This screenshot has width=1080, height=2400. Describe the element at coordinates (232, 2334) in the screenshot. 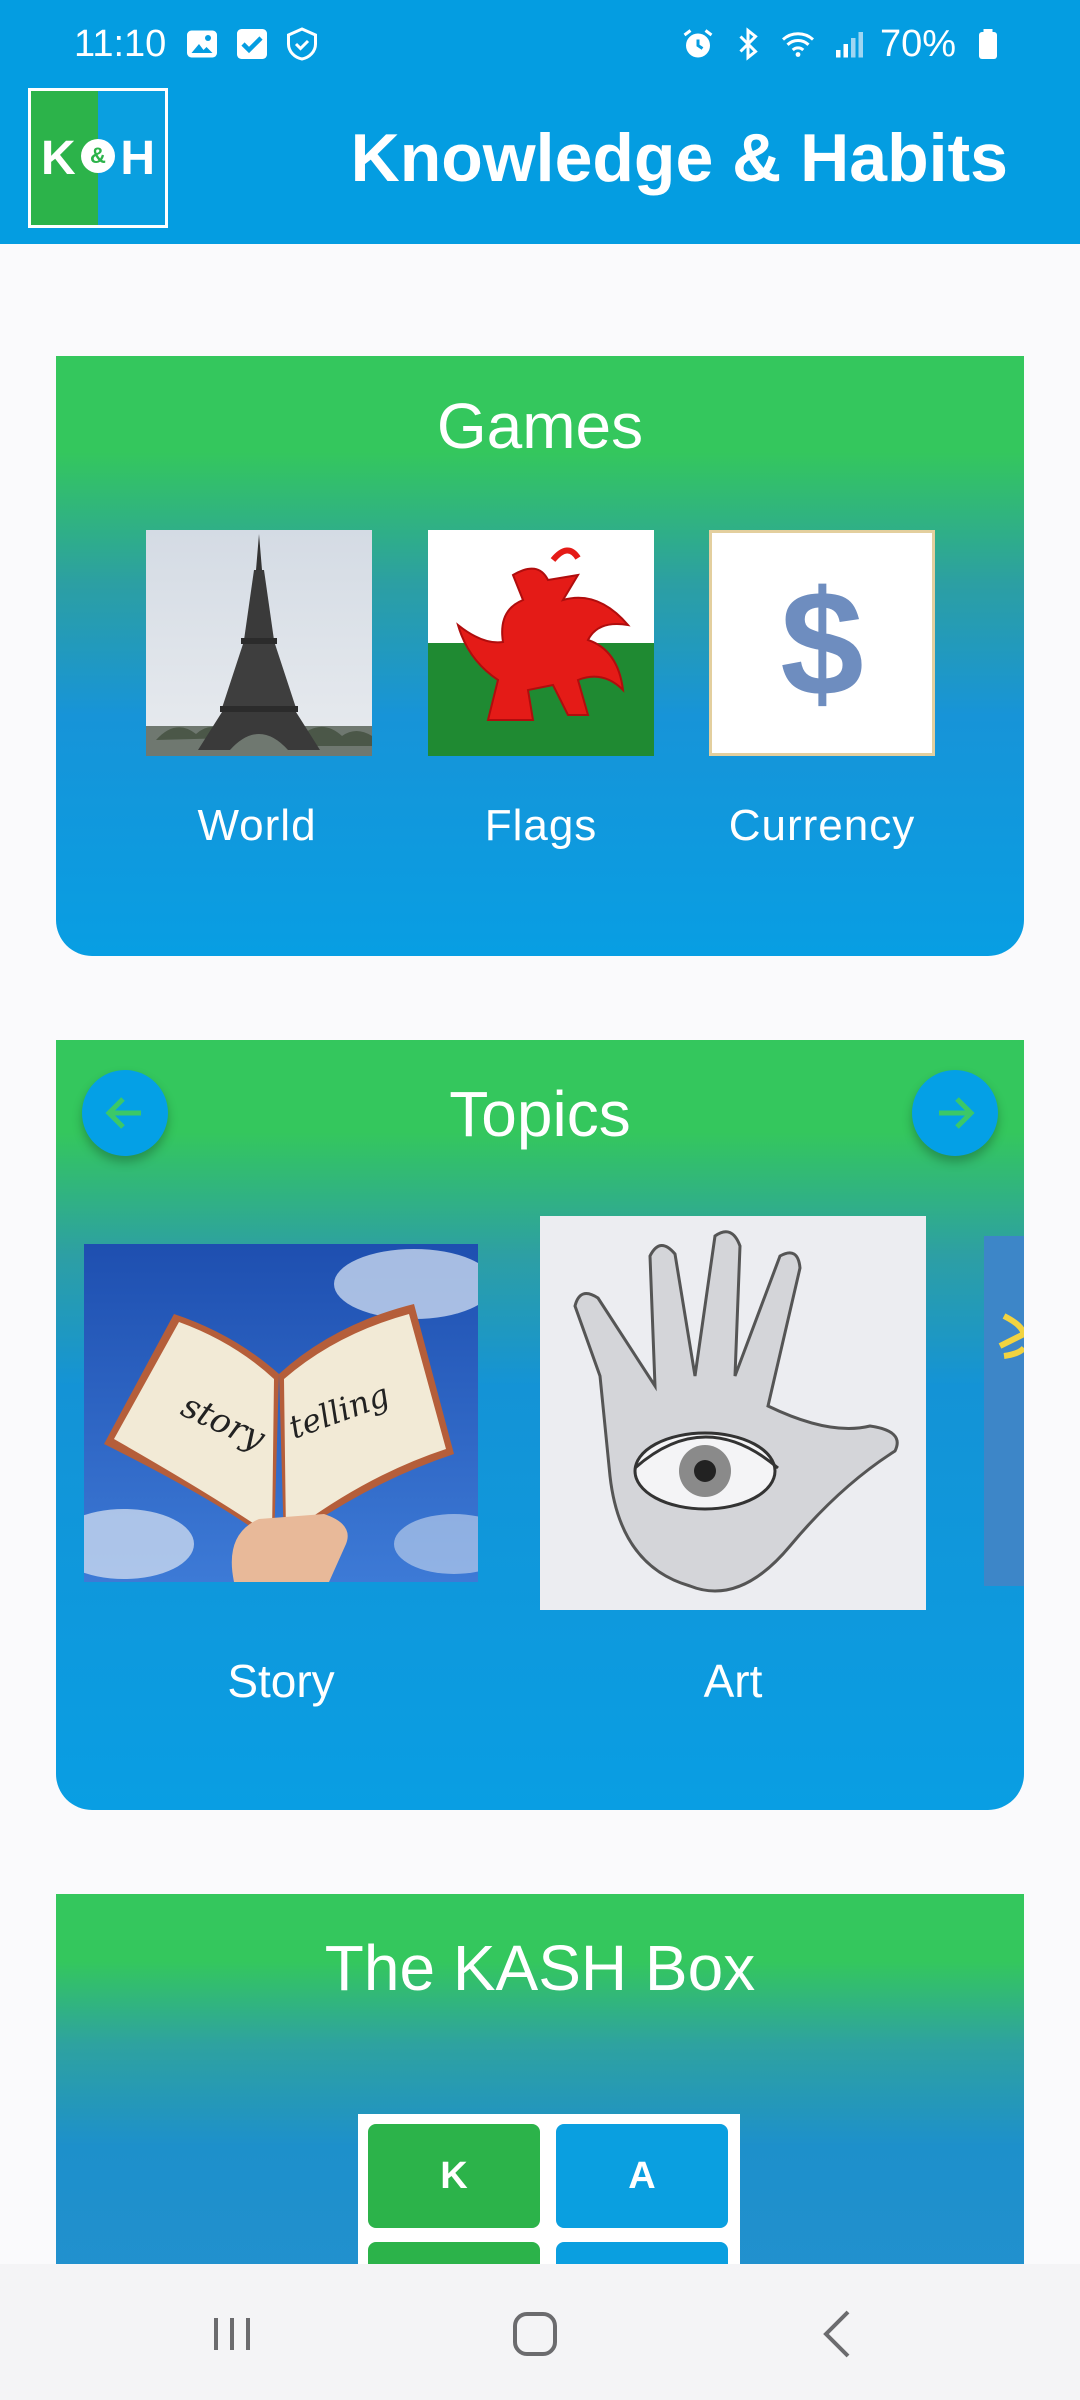

I see `recent-apps-icon` at that location.